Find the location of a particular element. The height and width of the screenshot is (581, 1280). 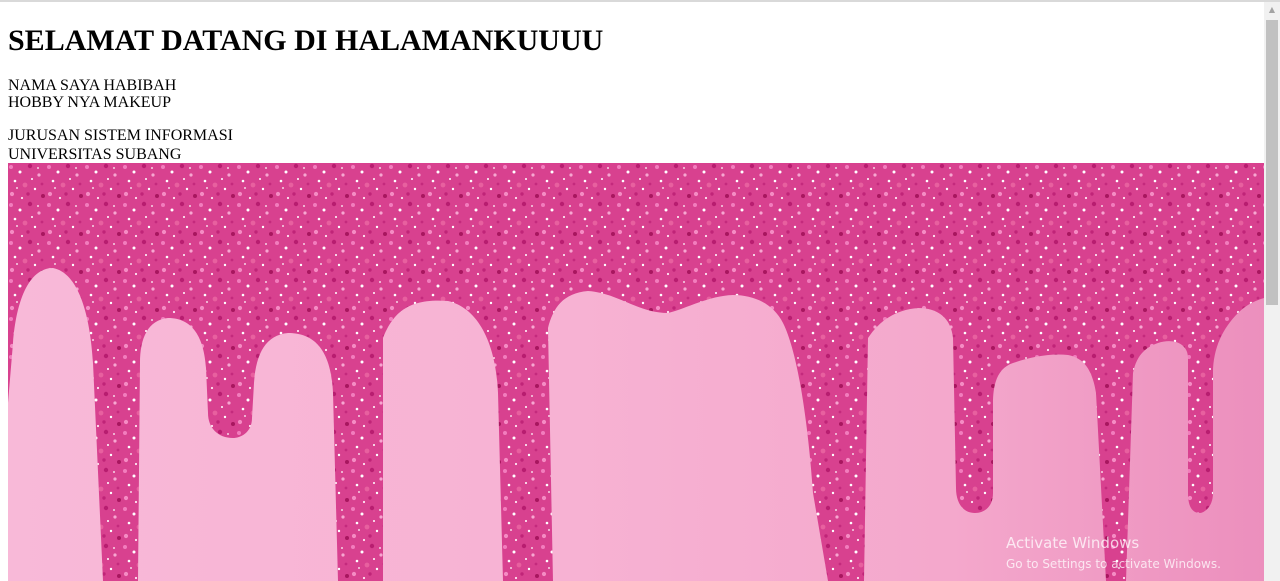

name-text: NAMA SAYA HABIBAH is located at coordinates (92, 85).